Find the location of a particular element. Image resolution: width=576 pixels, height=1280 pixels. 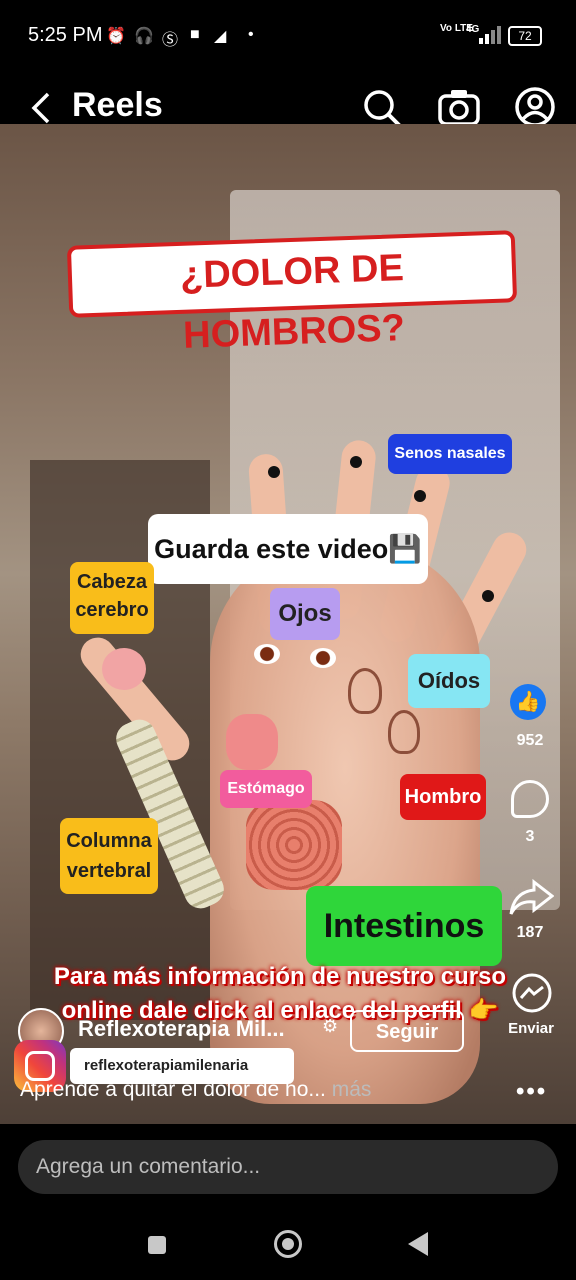

signal-notification-icon: ◢ is located at coordinates (220, 36).